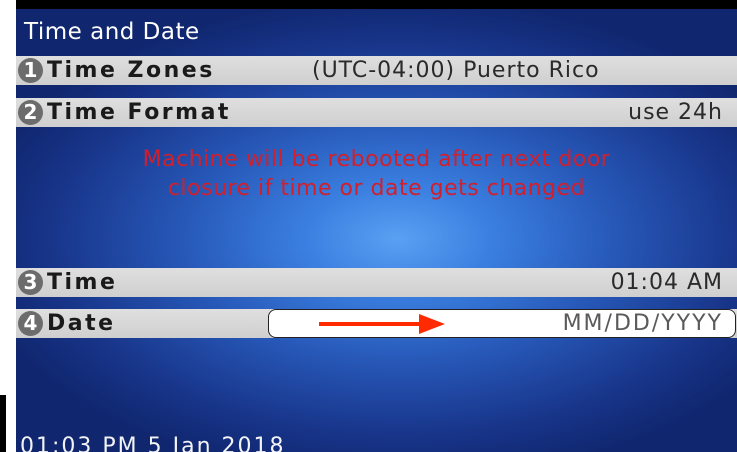 The image size is (737, 452). What do you see at coordinates (81, 323) in the screenshot?
I see `date-label: Date` at bounding box center [81, 323].